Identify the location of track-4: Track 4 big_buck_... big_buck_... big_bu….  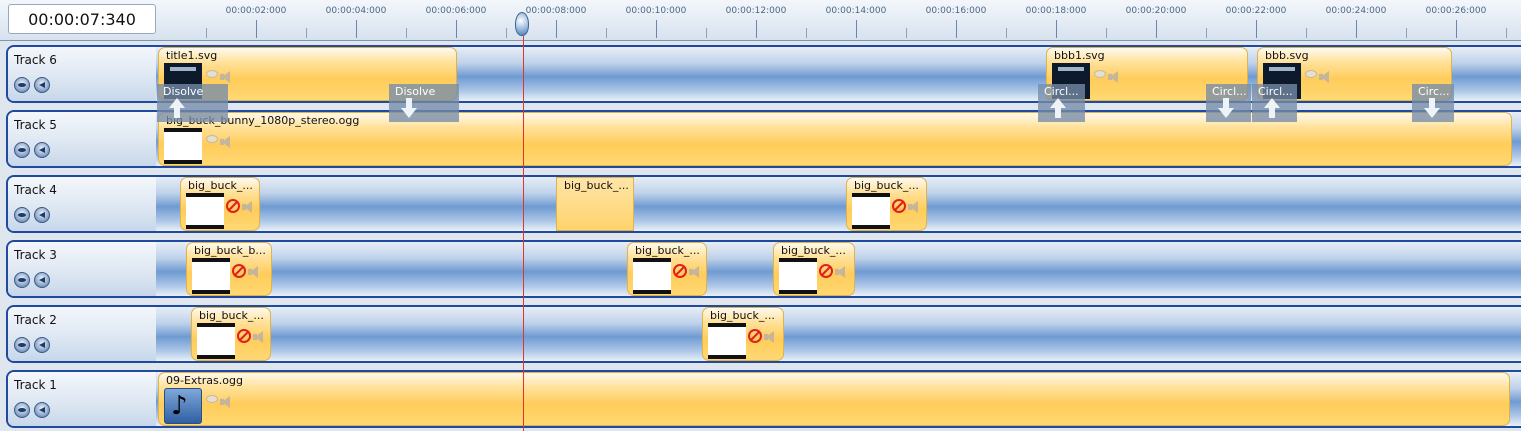
(763, 204).